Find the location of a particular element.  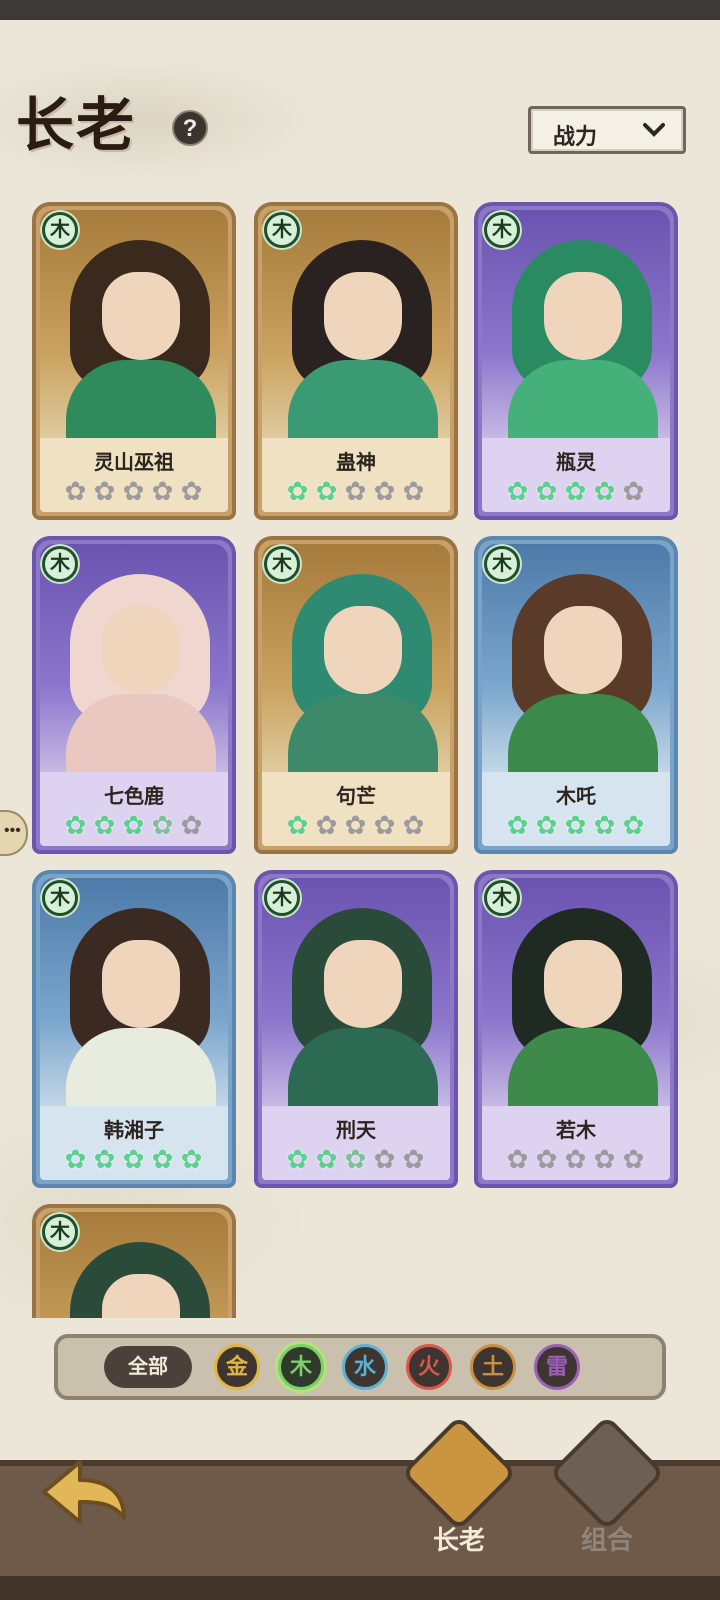

sort-selected-label: 战力 is located at coordinates (575, 136).